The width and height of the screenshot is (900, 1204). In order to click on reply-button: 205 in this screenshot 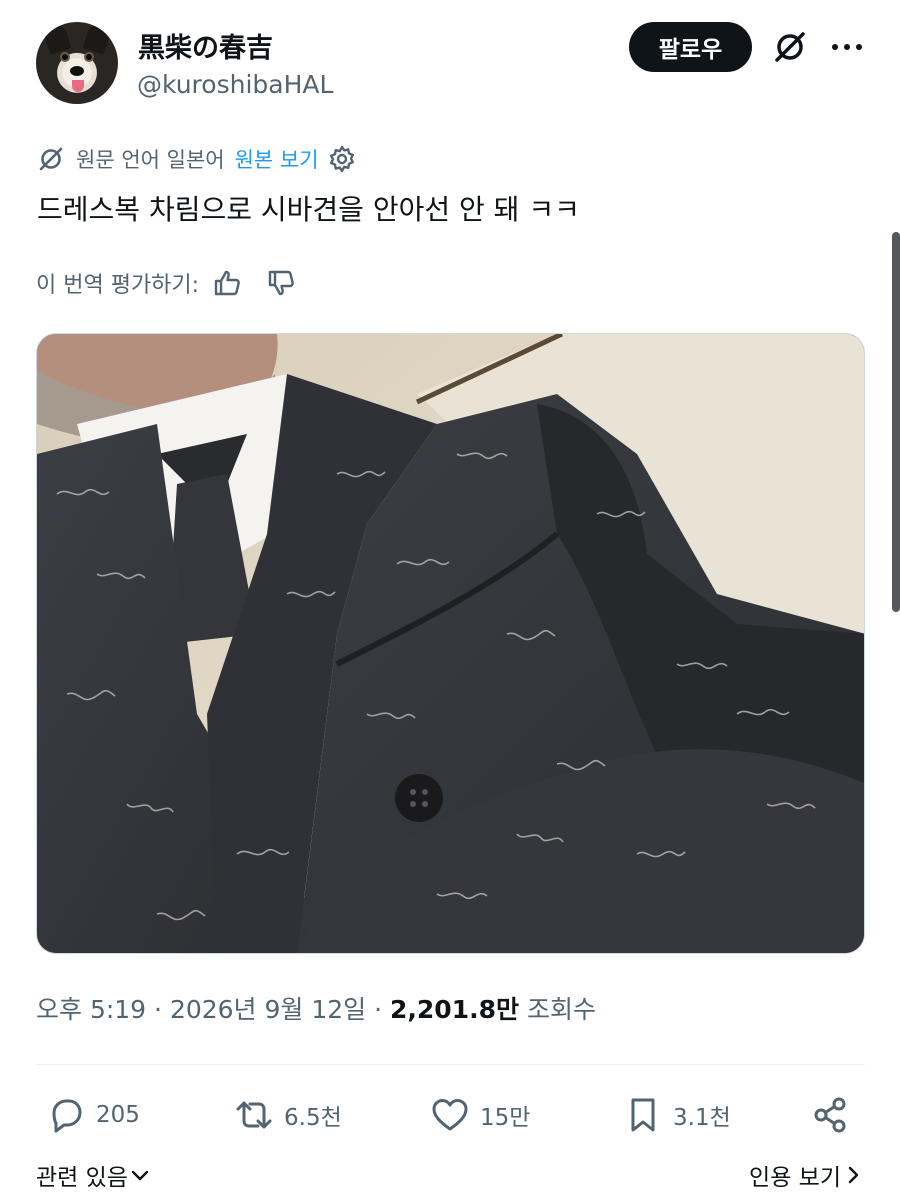, I will do `click(92, 1115)`.